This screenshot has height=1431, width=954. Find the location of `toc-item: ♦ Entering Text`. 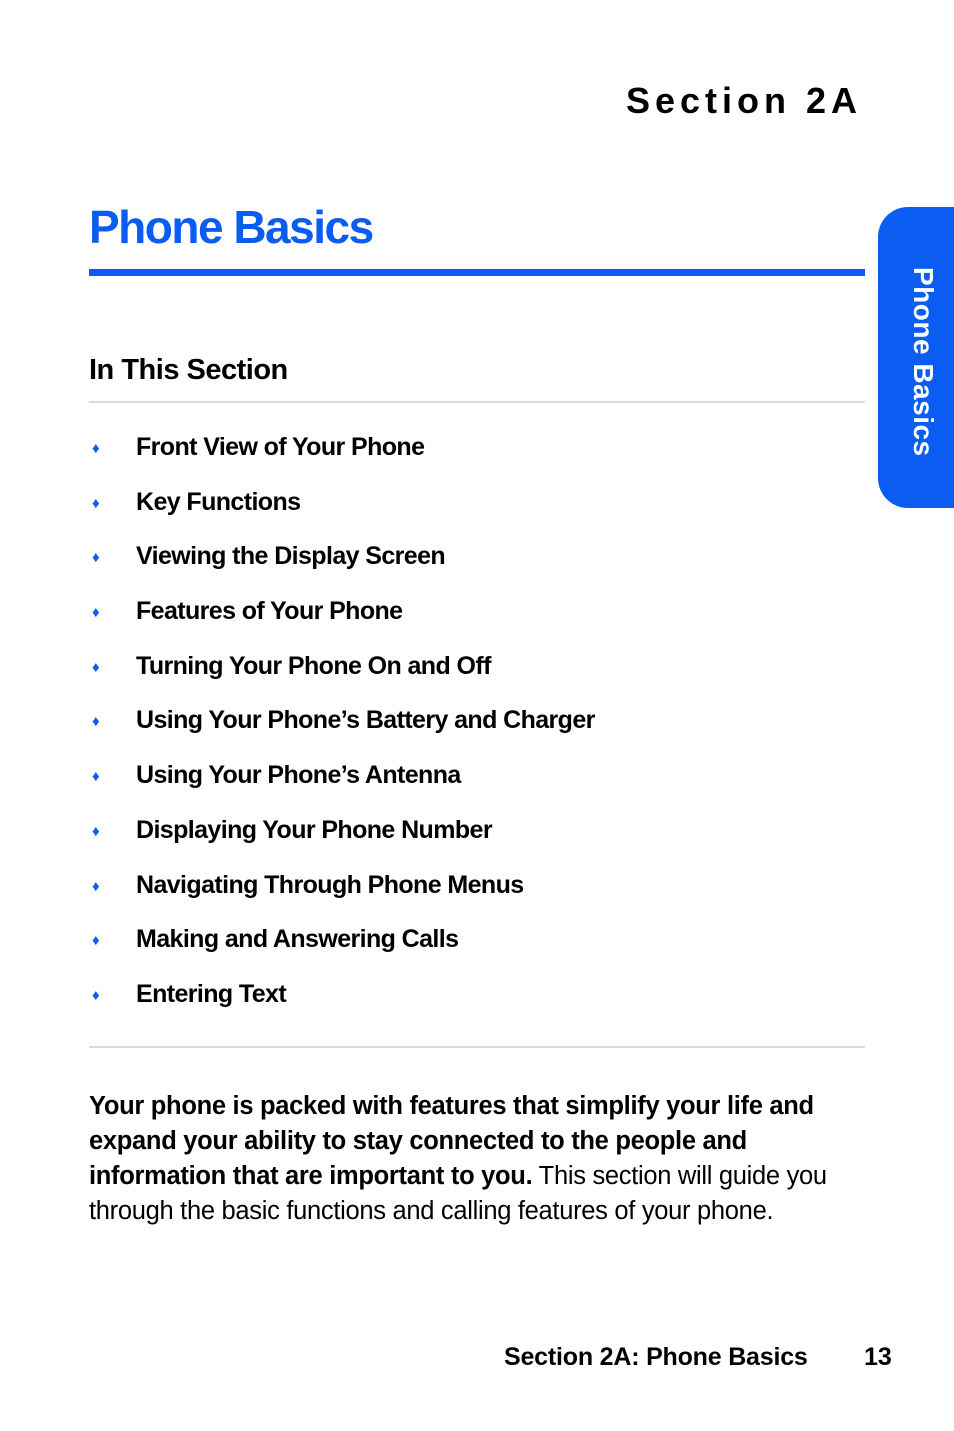

toc-item: ♦ Entering Text is located at coordinates (477, 1004).